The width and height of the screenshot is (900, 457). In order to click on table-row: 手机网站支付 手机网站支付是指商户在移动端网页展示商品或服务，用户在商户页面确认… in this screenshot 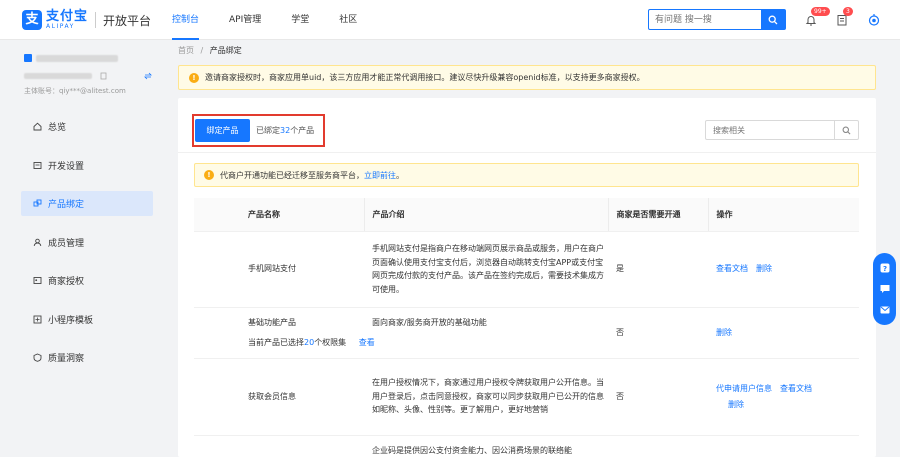, I will do `click(526, 269)`.